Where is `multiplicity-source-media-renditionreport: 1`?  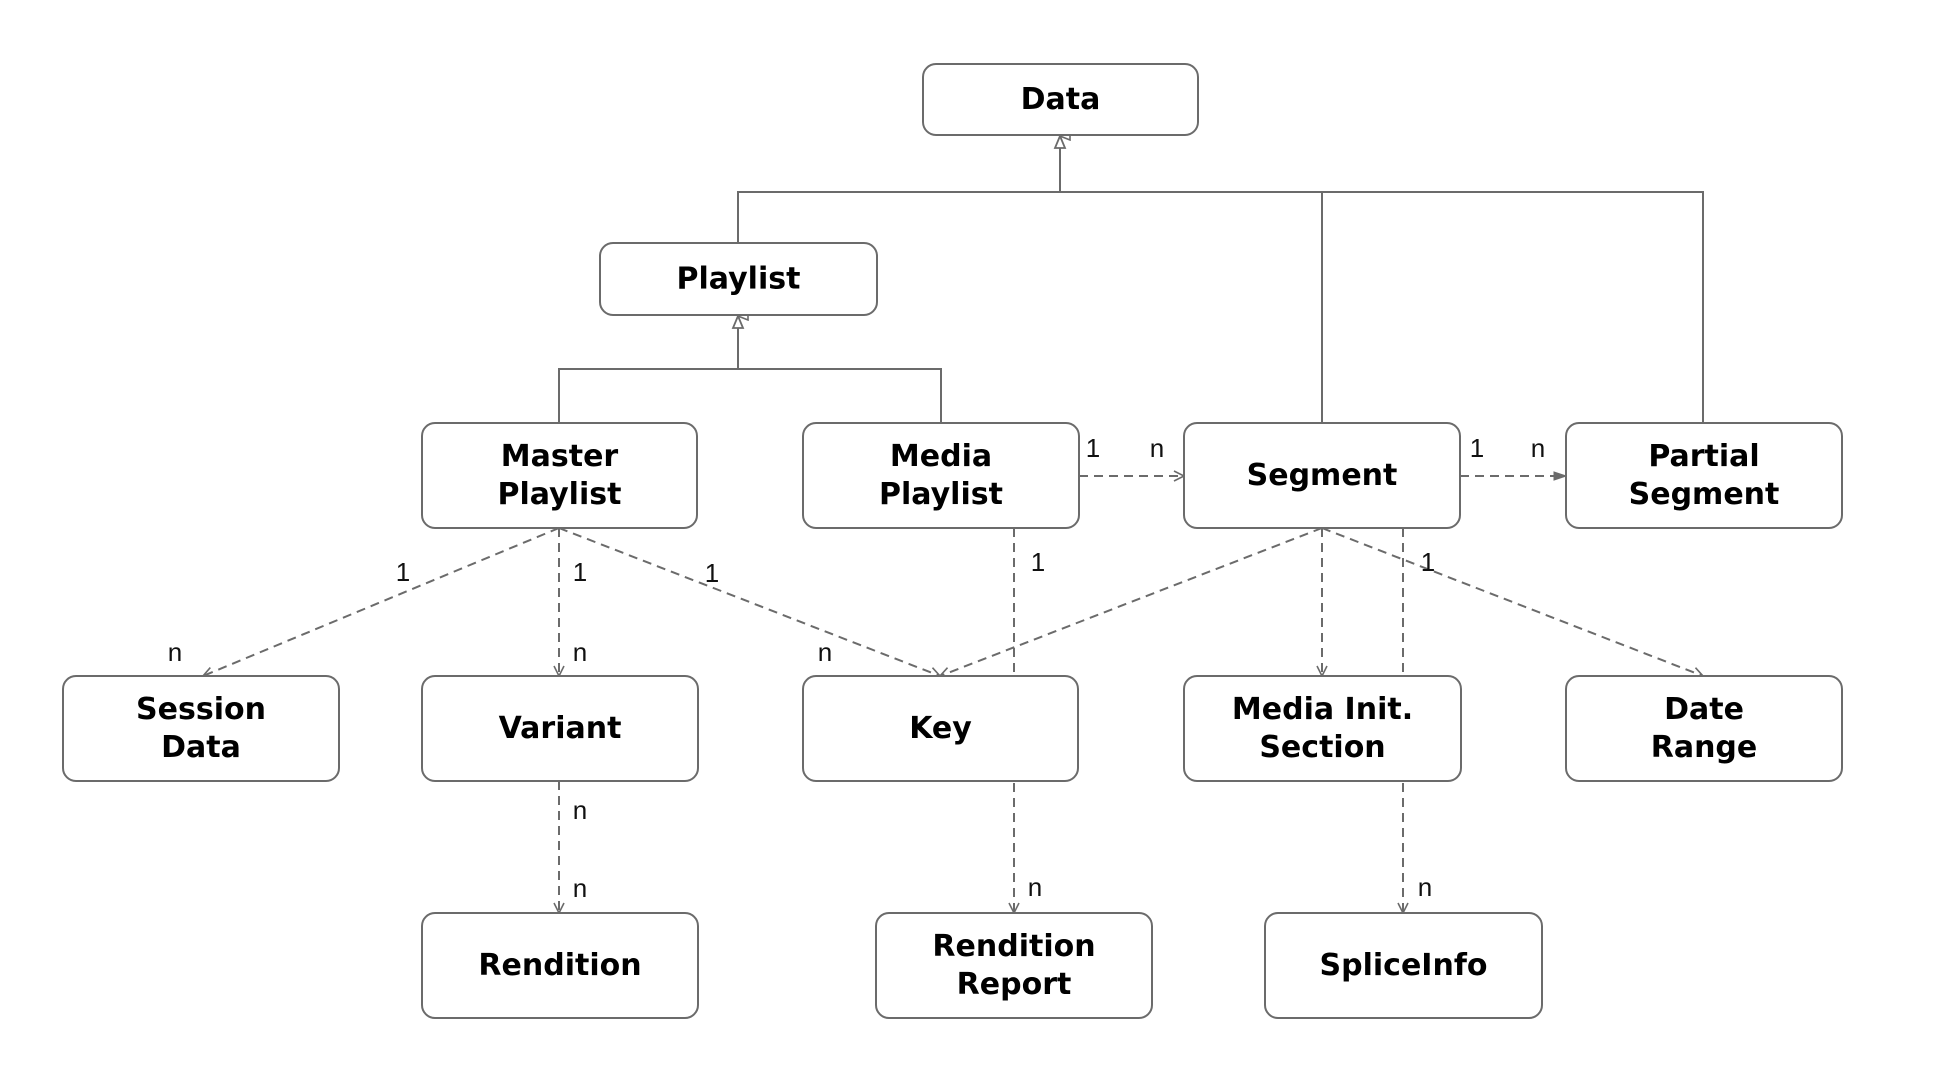
multiplicity-source-media-renditionreport: 1 is located at coordinates (1038, 562).